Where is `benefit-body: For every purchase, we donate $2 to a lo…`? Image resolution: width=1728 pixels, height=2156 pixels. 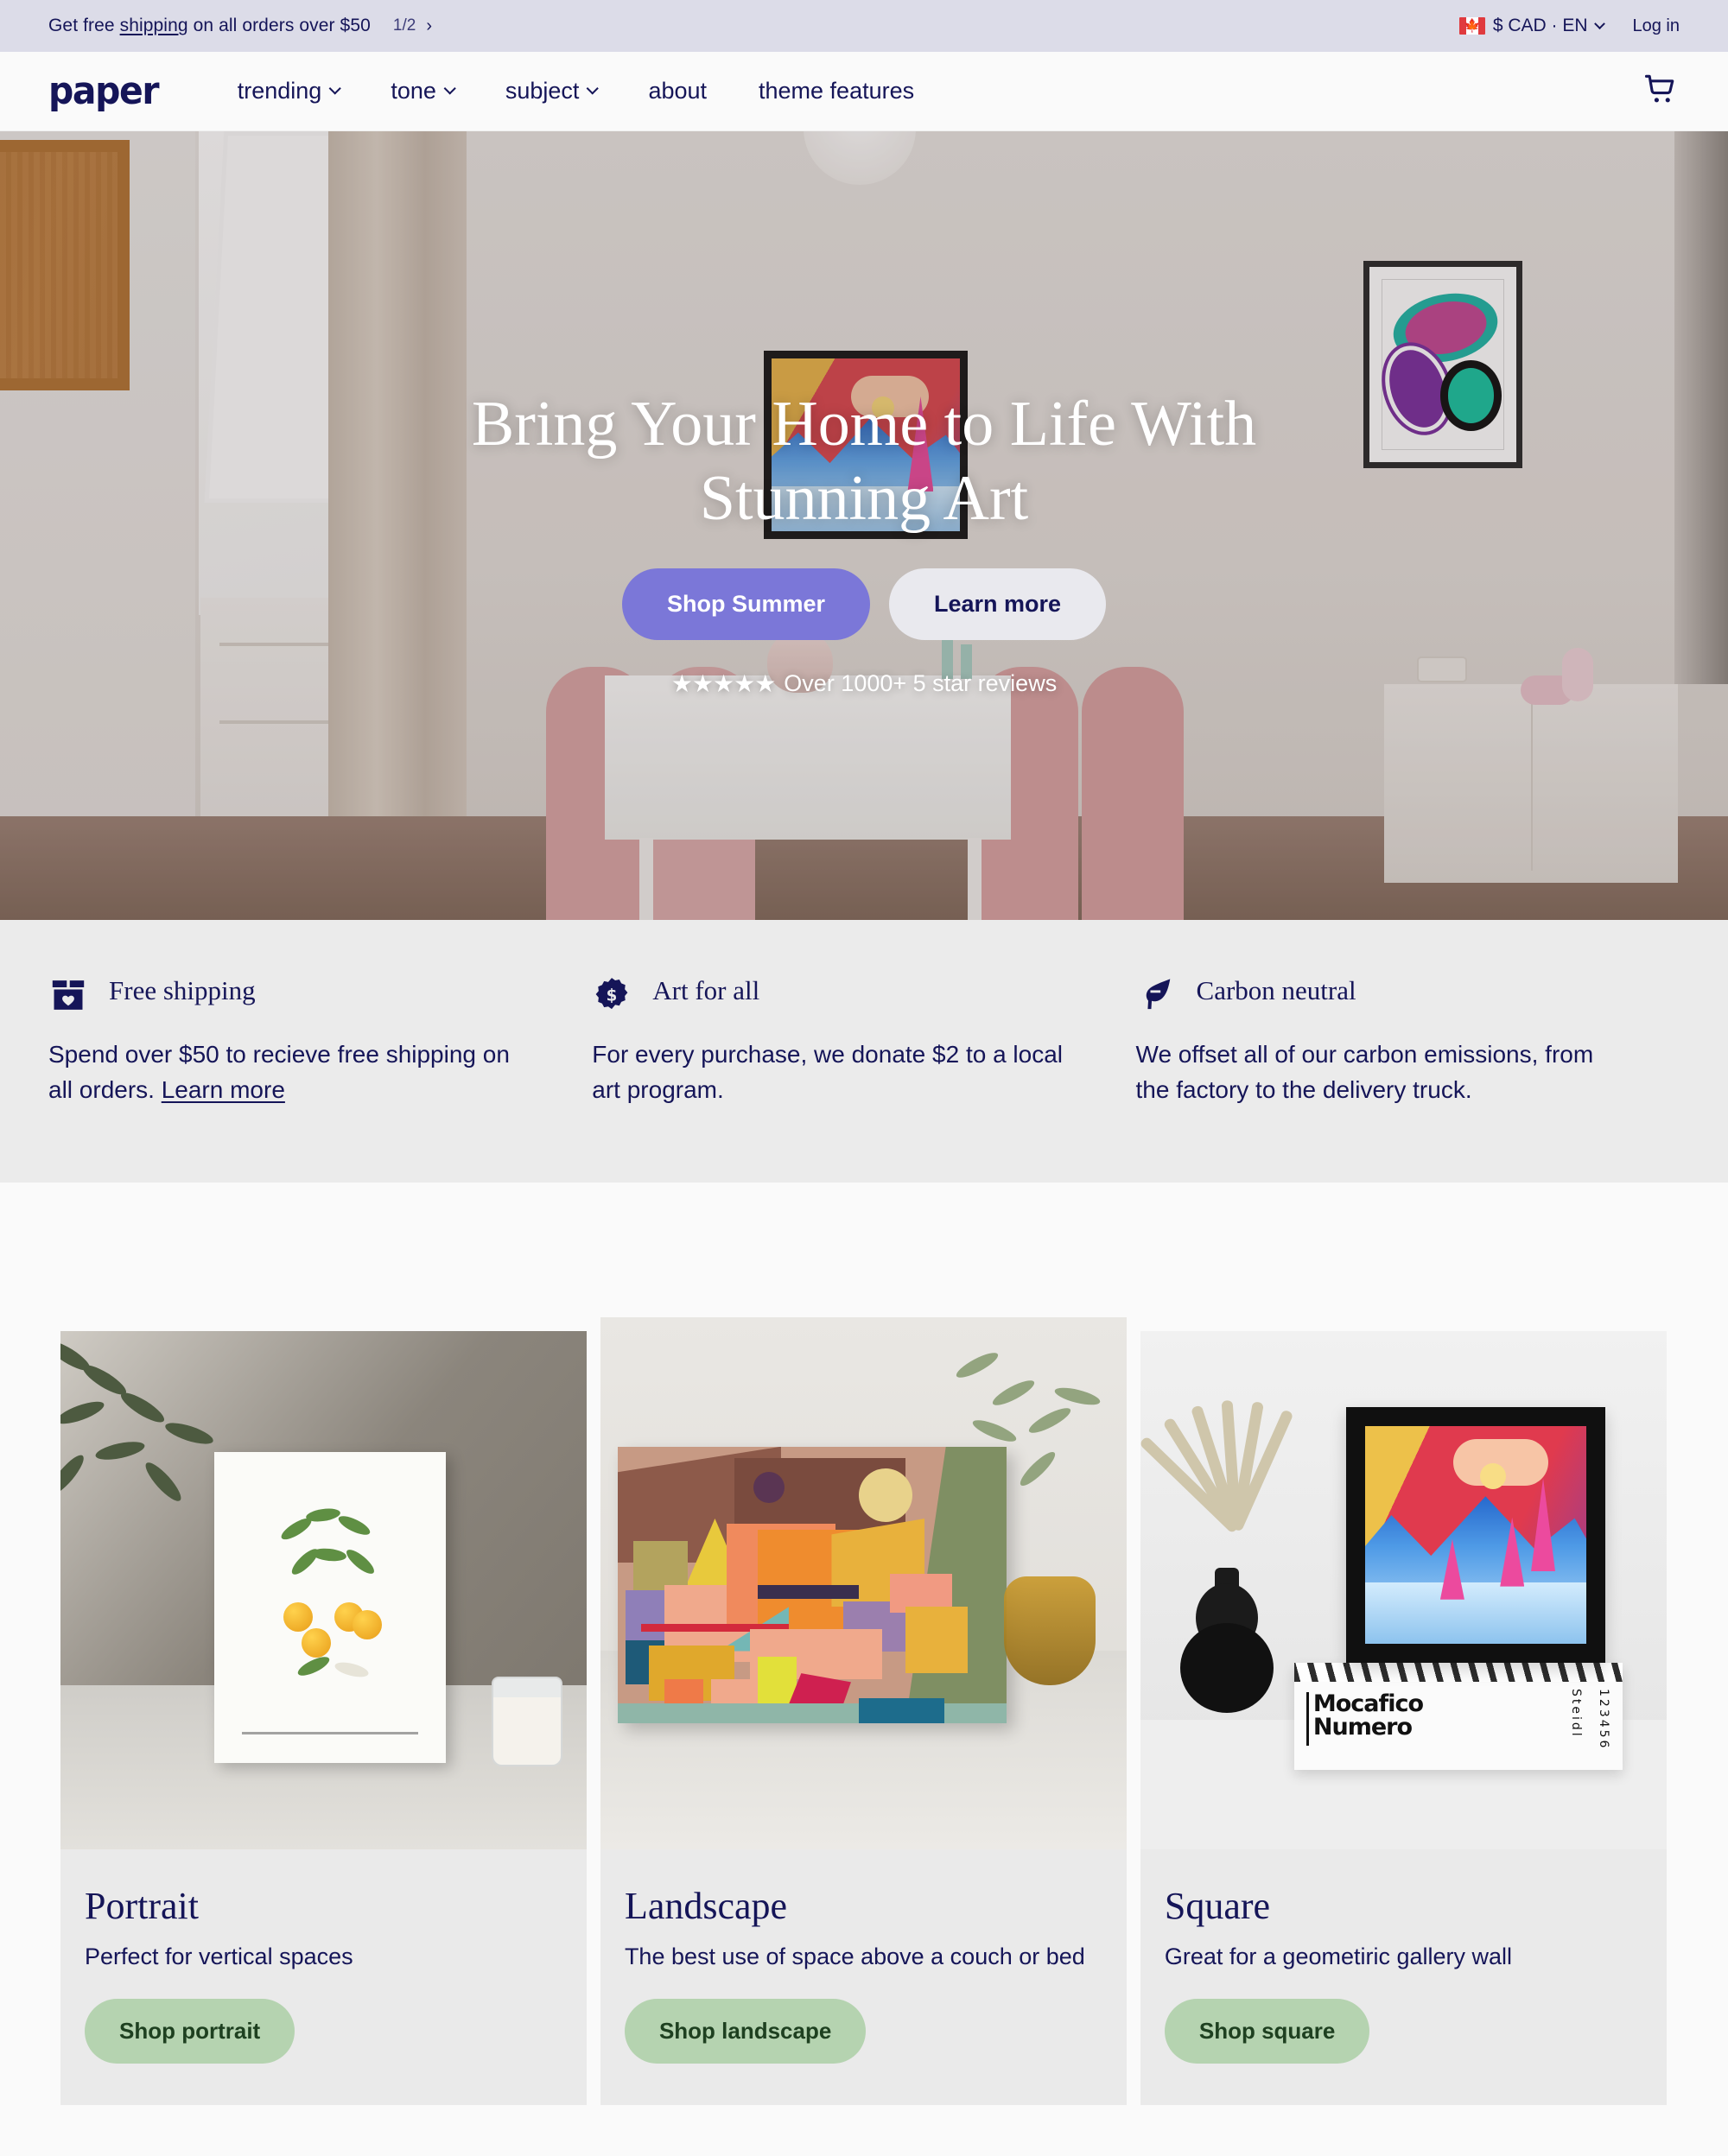
benefit-body: For every purchase, we donate $2 to a lo… is located at coordinates (828, 1072).